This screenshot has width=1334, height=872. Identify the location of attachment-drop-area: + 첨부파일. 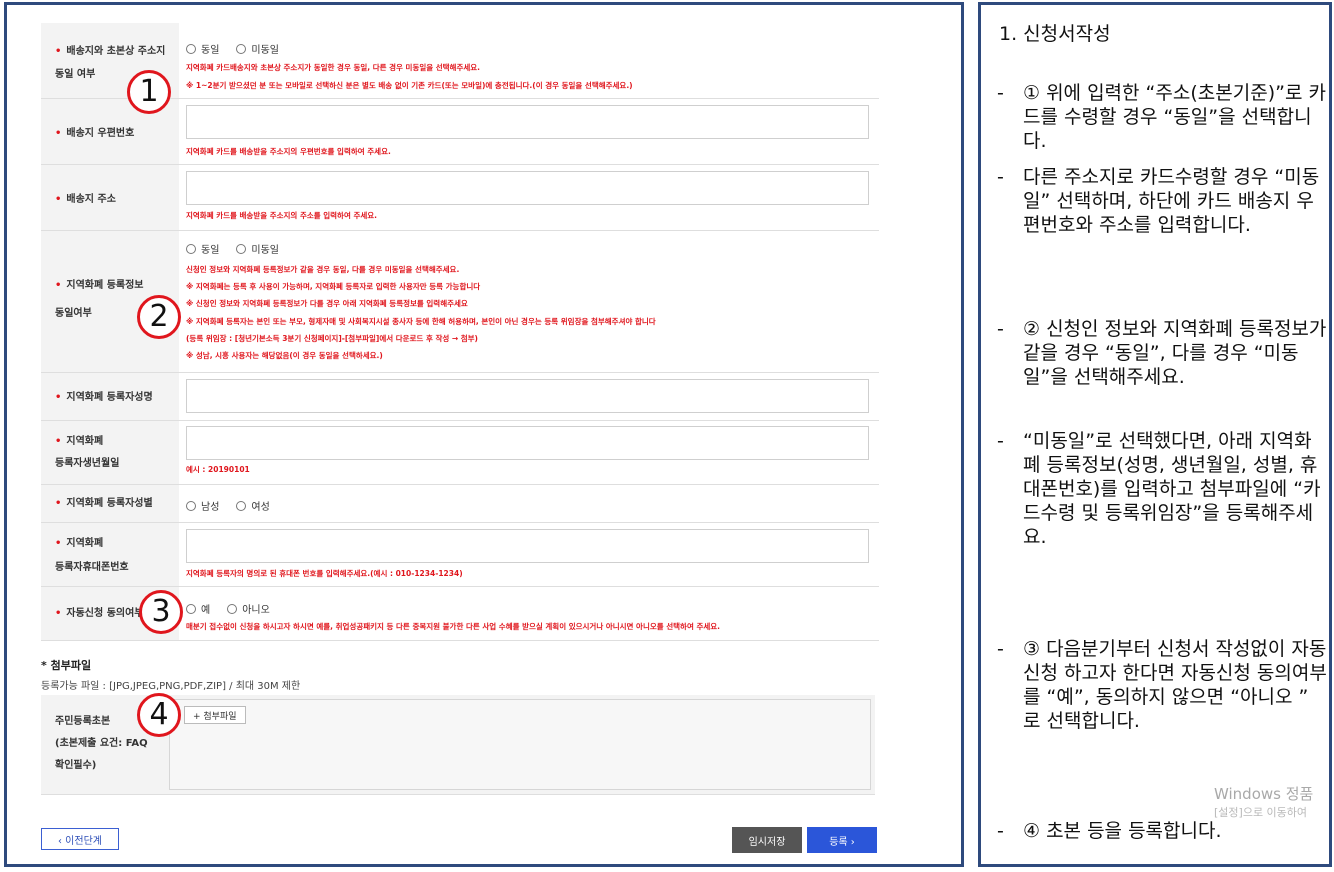
(520, 744).